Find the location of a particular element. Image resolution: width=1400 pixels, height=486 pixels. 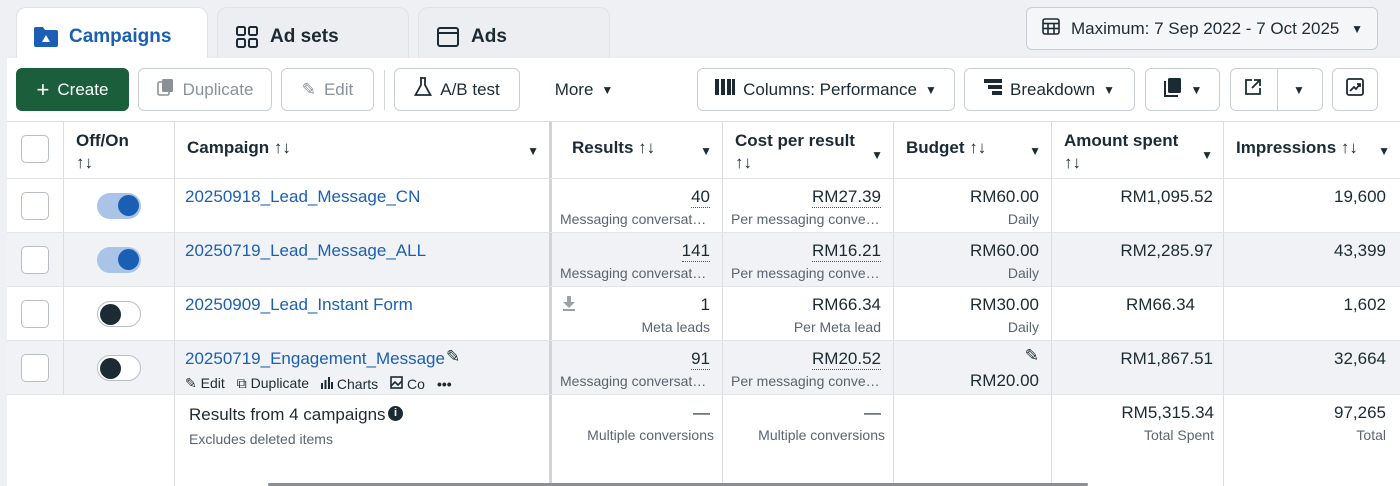

row-select-cell is located at coordinates (35, 259).